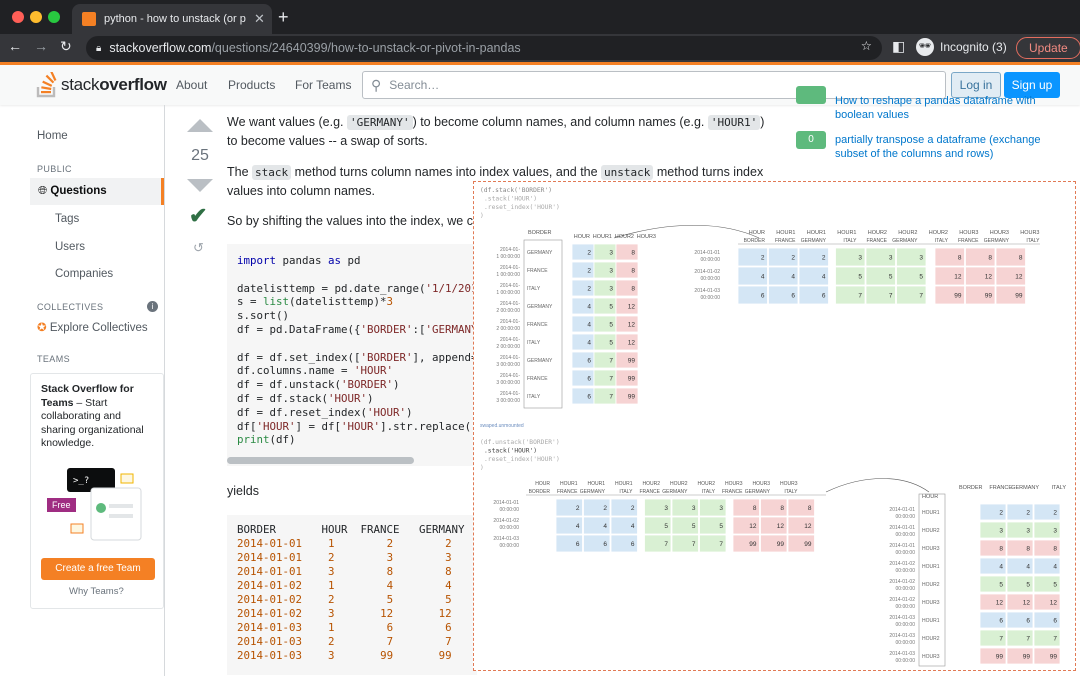  Describe the element at coordinates (589, 379) in the screenshot. I see `table-cell: 6` at that location.